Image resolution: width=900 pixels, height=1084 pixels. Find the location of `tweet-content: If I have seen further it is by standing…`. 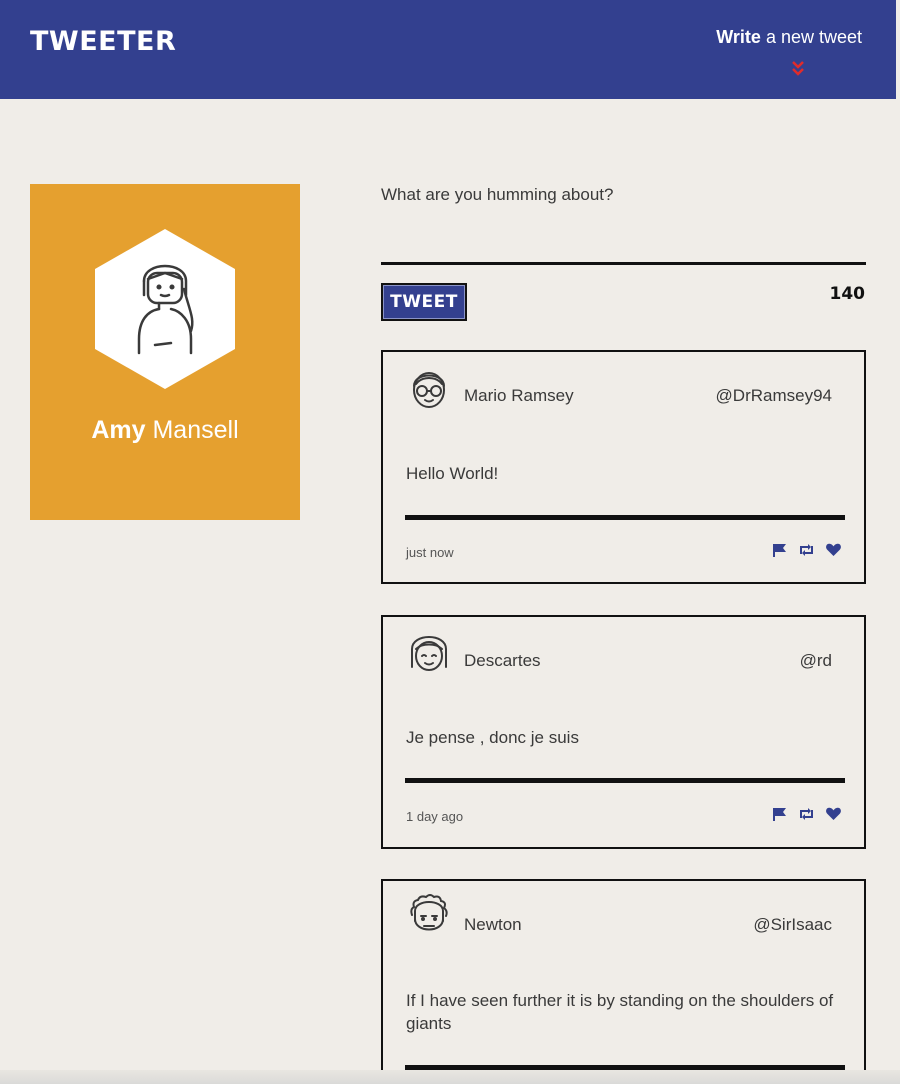

tweet-content: If I have seen further it is by standing… is located at coordinates (620, 1012).